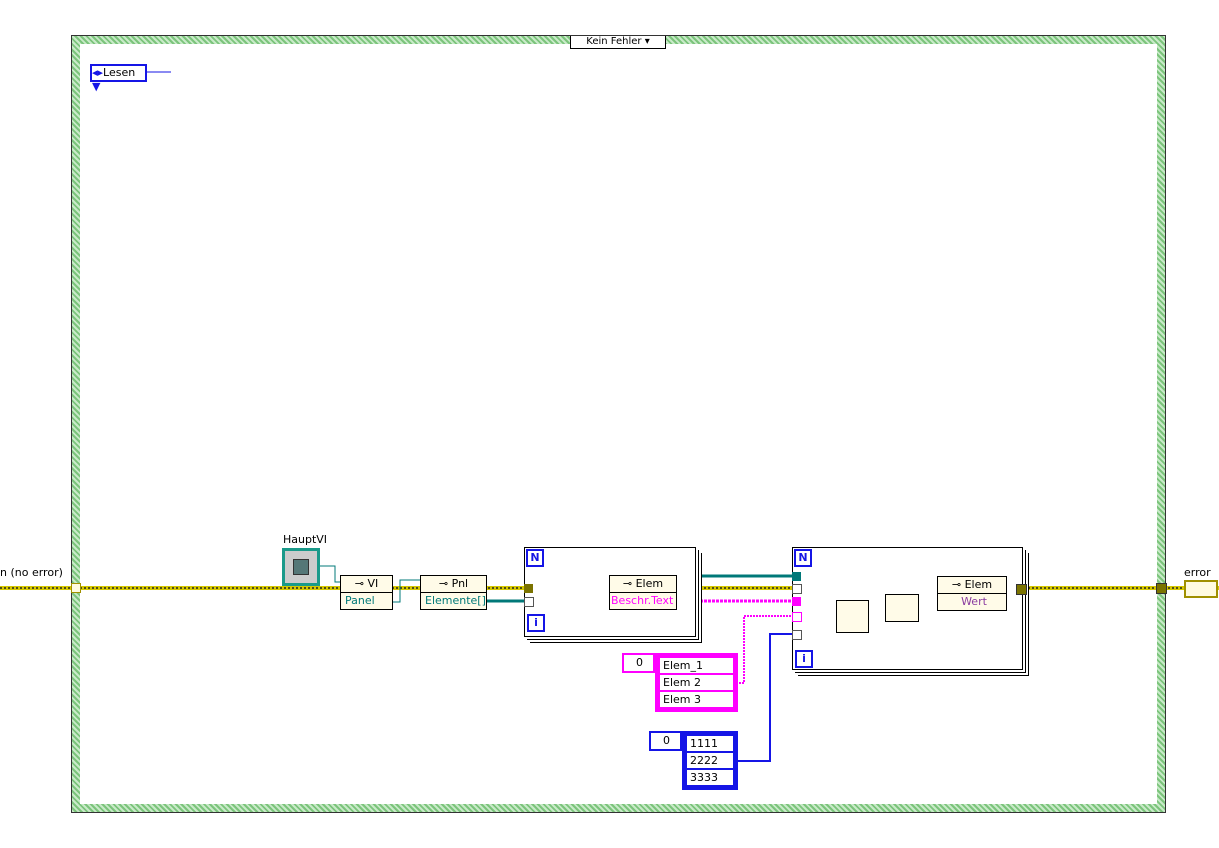 The image size is (1219, 848). Describe the element at coordinates (797, 589) in the screenshot. I see `error-tunnel` at that location.